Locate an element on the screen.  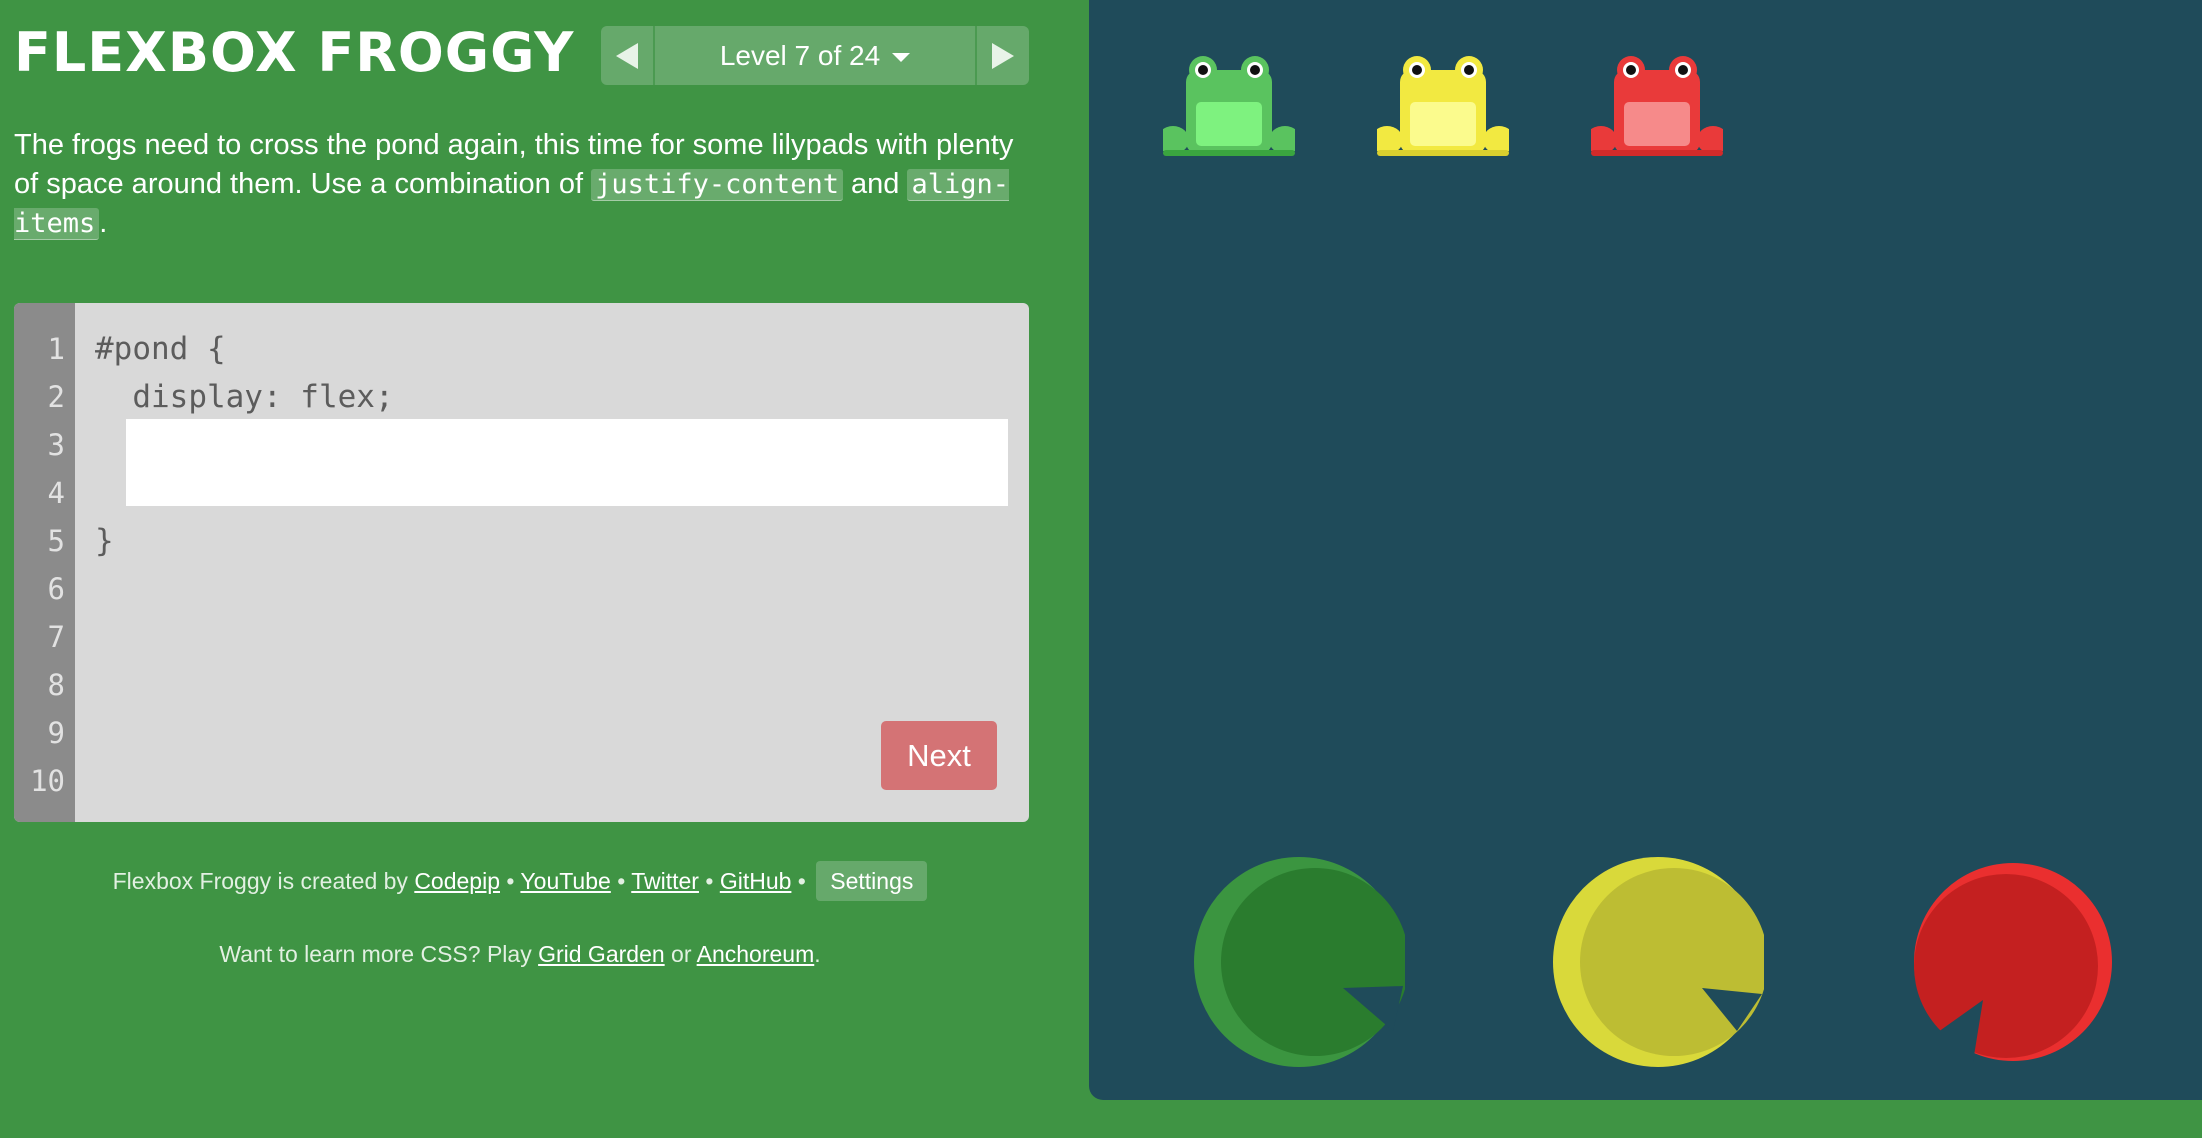
line-number: 2 is located at coordinates (56, 397).